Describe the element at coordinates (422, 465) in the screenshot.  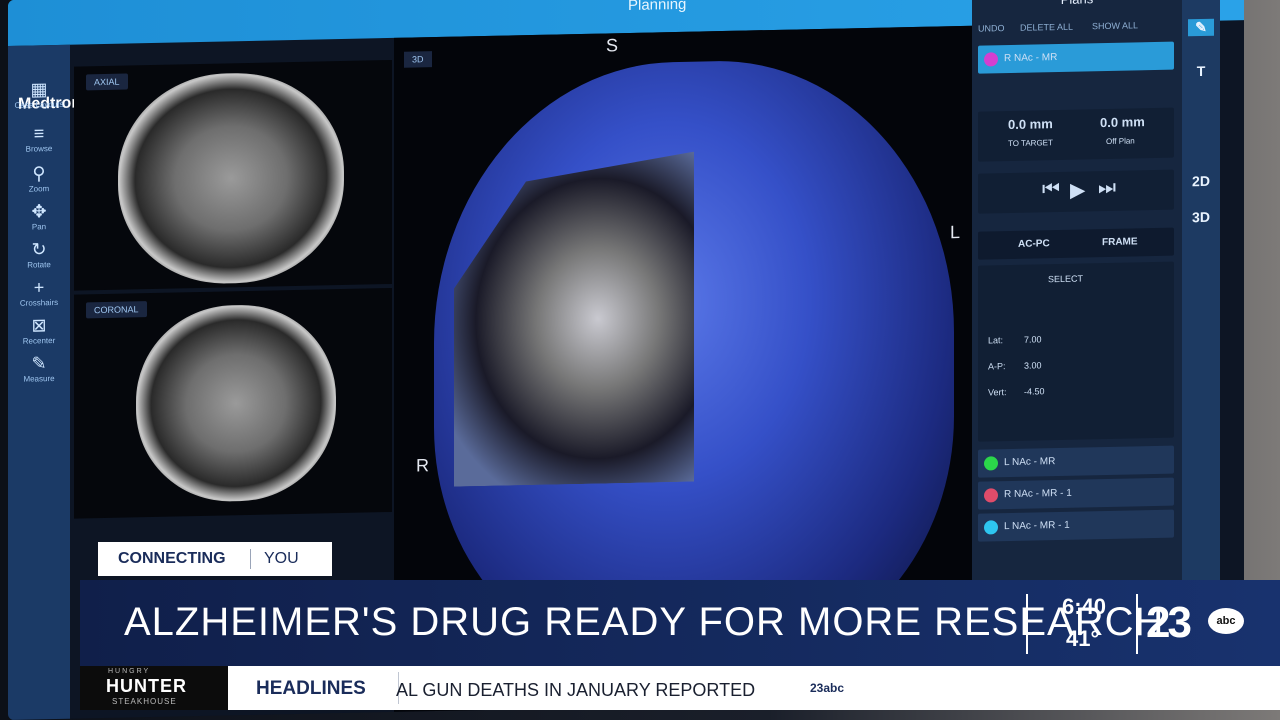
I see `right-marker: R` at that location.